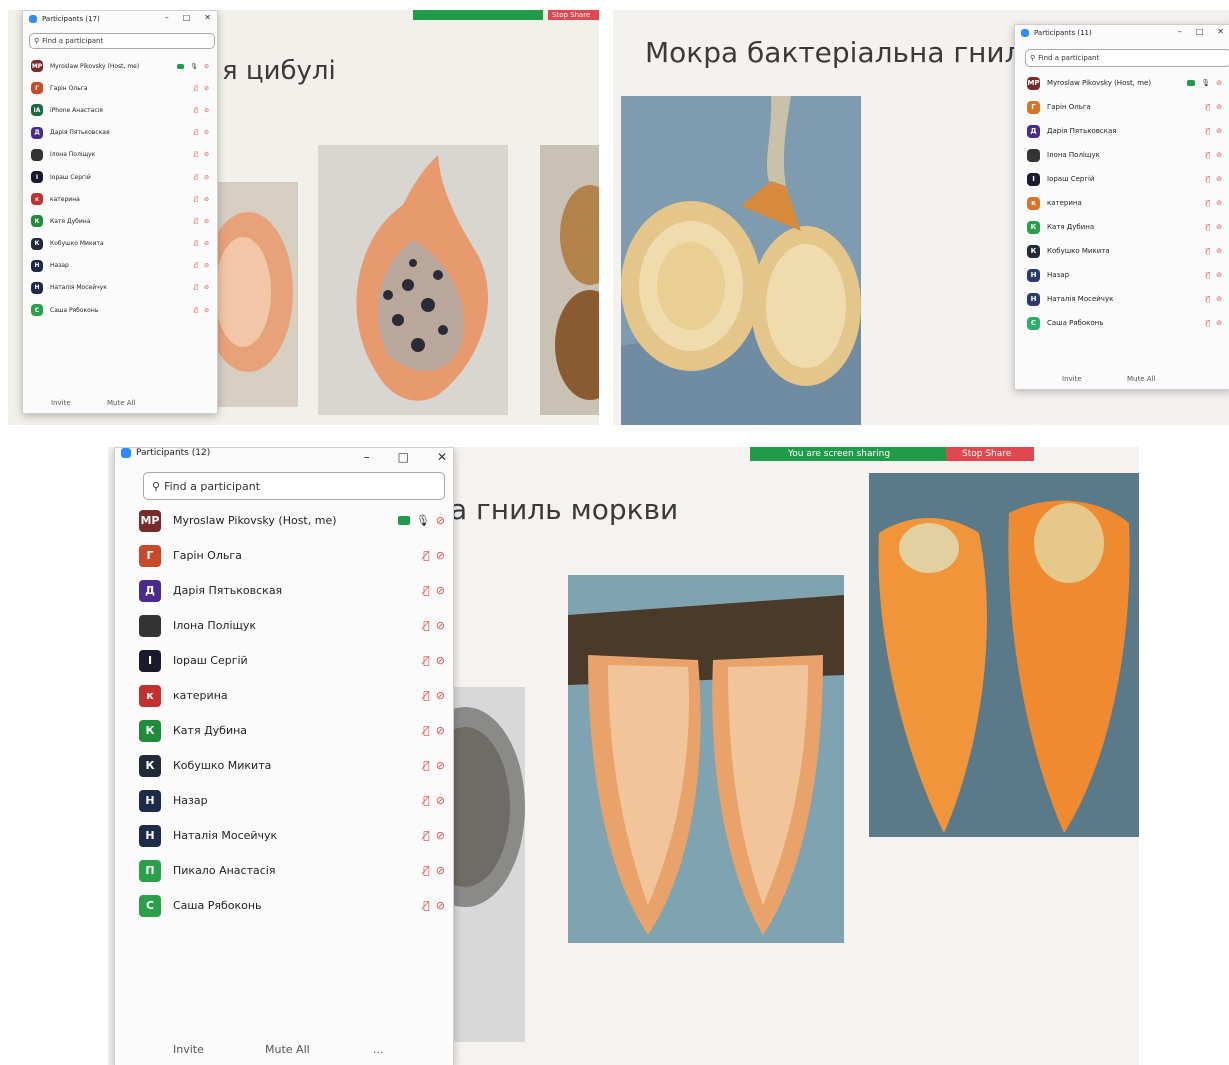 This screenshot has height=1065, width=1229. Describe the element at coordinates (1180, 31) in the screenshot. I see `minimize-icon: –` at that location.